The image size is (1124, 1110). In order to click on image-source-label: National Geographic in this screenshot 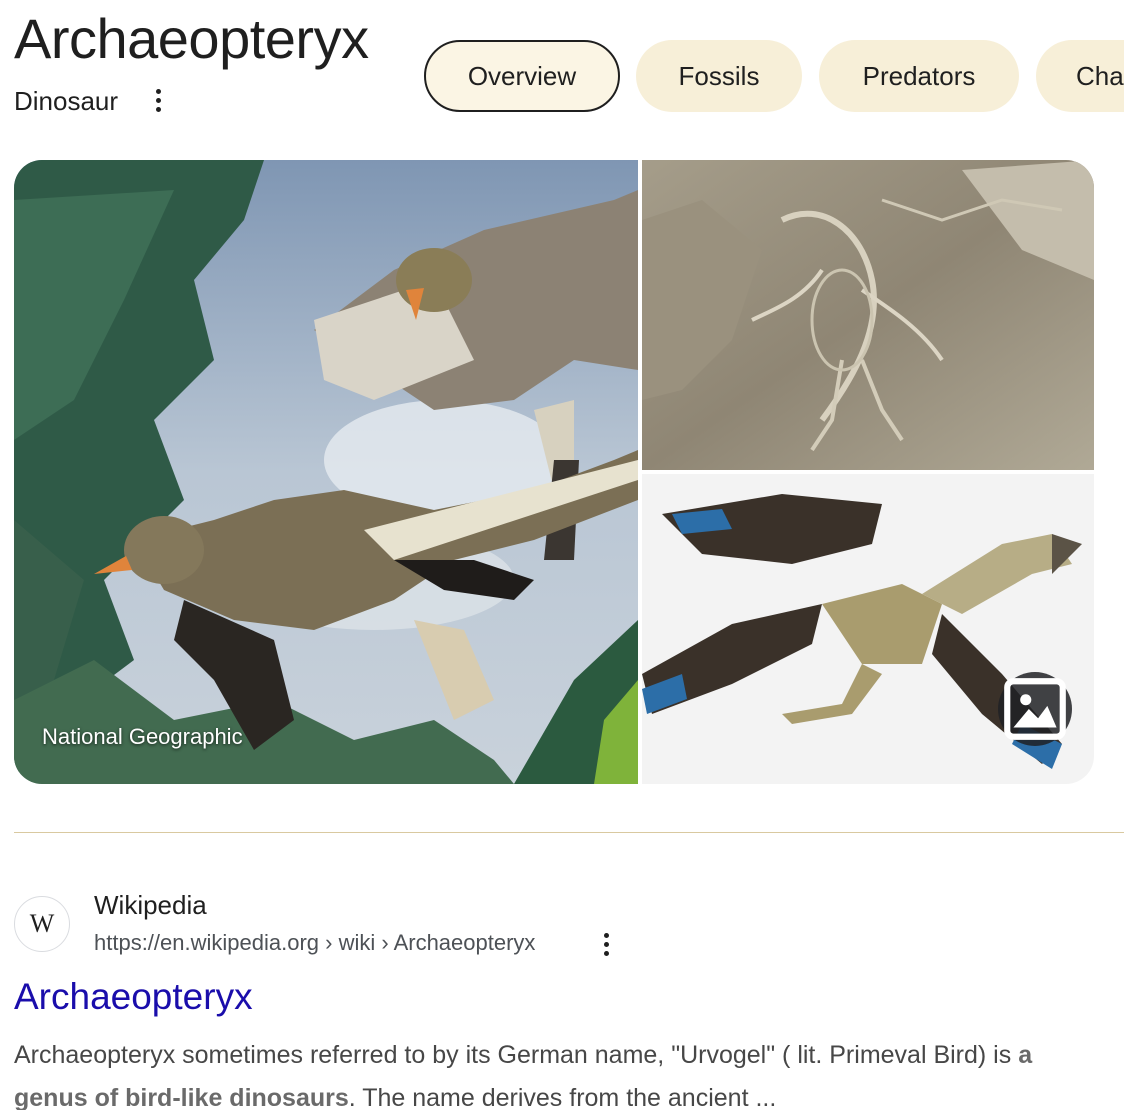, I will do `click(142, 736)`.